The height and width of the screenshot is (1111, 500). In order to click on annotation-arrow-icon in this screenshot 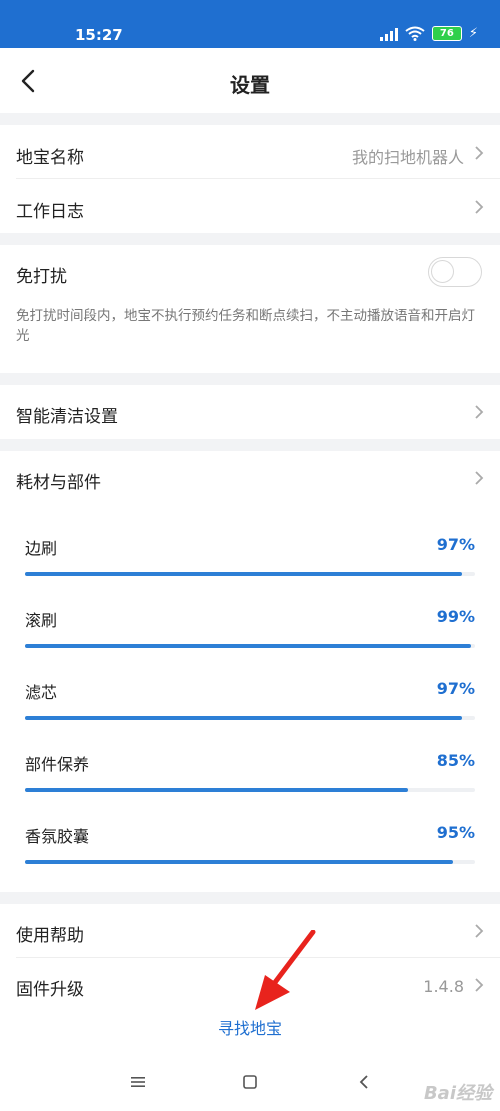, I will do `click(285, 970)`.